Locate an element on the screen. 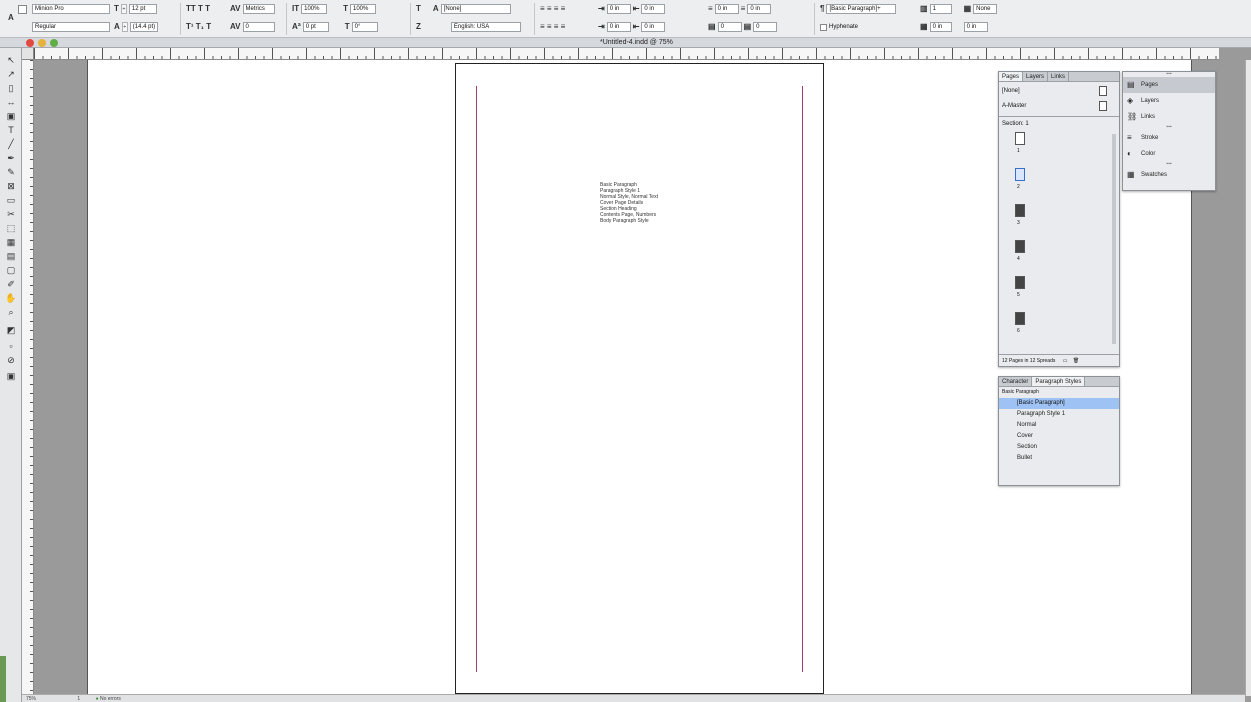  drop-cap-lines-field: 0 is located at coordinates (729, 27).